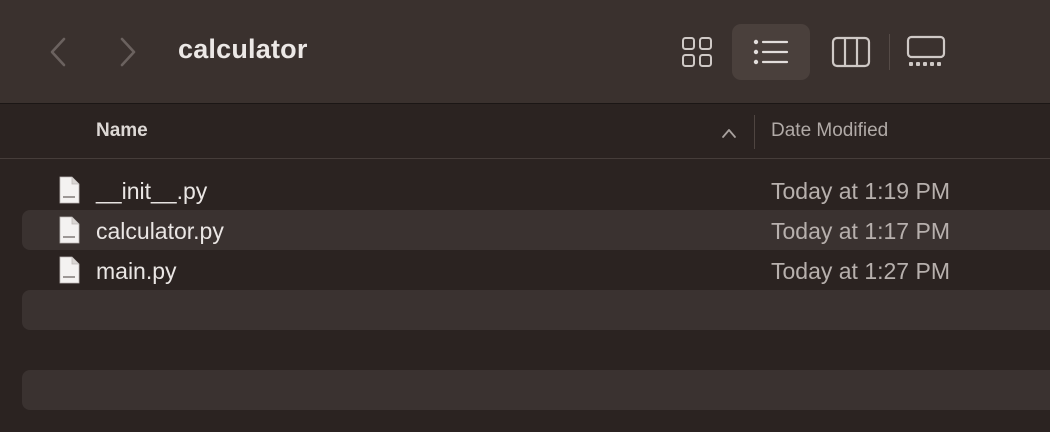  I want to click on file-name: calculator.py, so click(160, 231).